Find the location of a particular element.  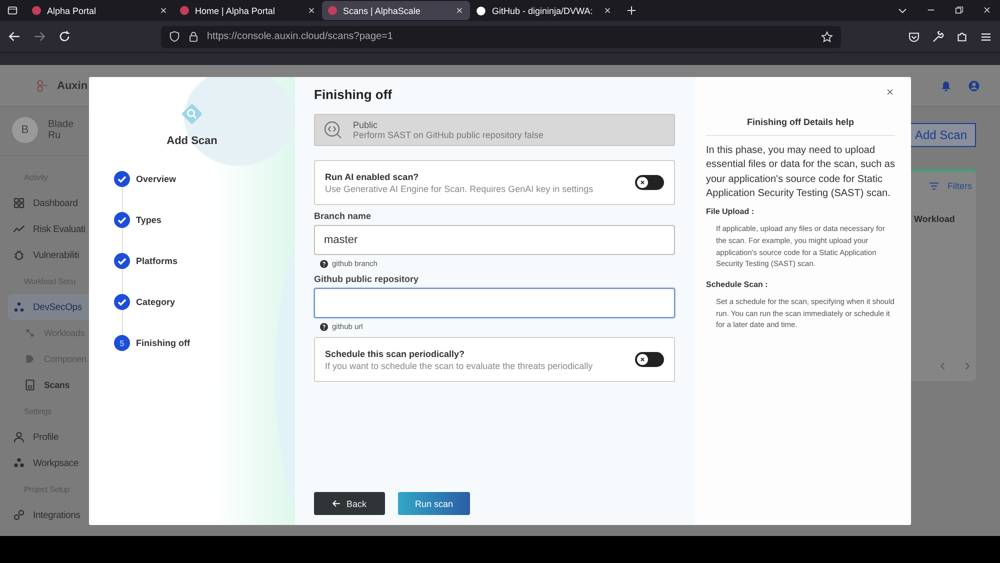

toggle-title: Run AI enabled scan? is located at coordinates (372, 177).